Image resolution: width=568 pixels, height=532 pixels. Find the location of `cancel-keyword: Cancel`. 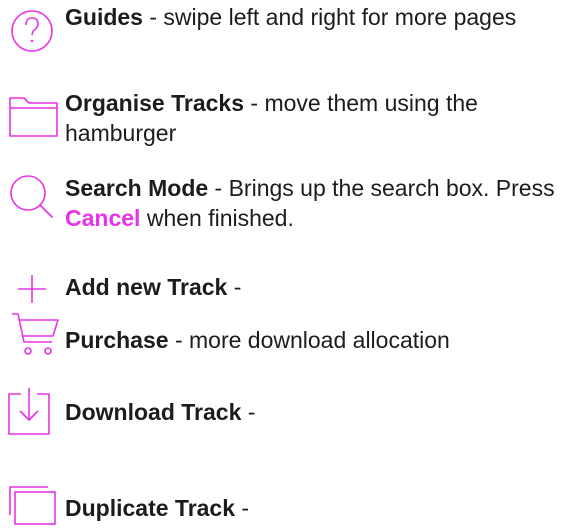

cancel-keyword: Cancel is located at coordinates (103, 218).